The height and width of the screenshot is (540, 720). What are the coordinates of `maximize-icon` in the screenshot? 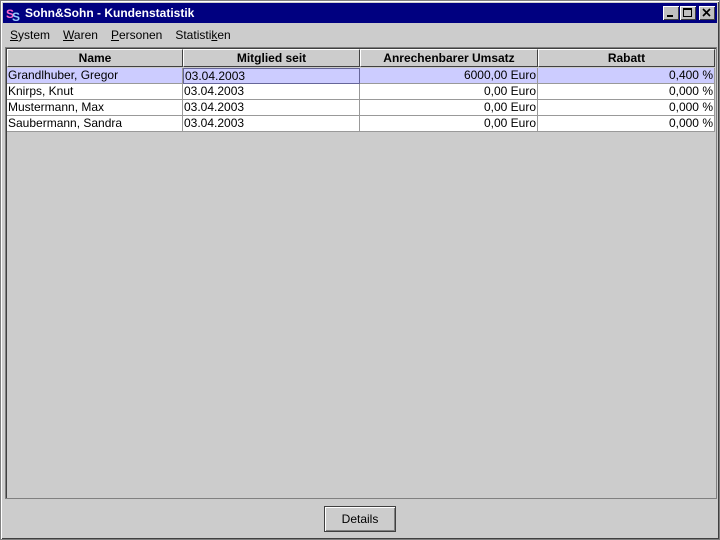 It's located at (687, 12).